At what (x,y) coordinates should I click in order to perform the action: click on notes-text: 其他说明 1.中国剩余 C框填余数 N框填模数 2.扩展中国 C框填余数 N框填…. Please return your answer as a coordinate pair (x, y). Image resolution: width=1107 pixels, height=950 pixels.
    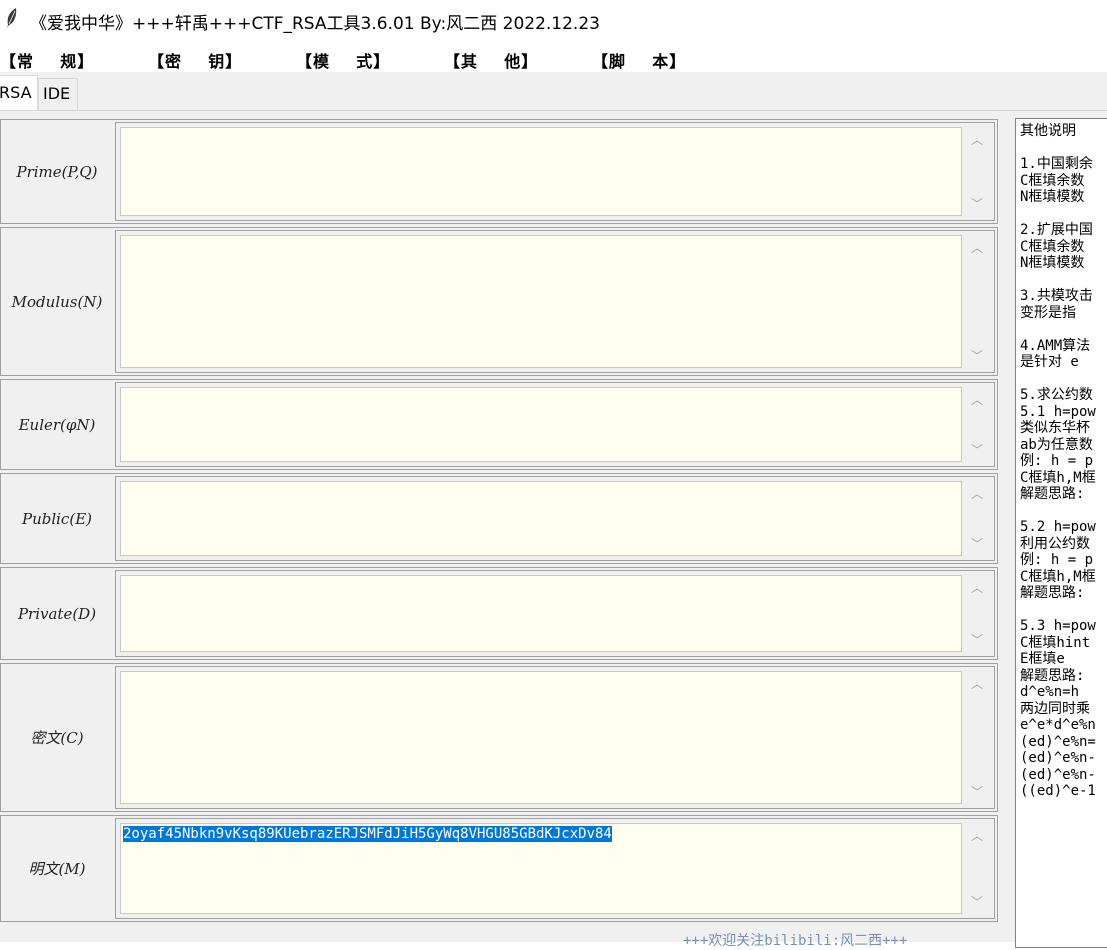
    Looking at the image, I should click on (1058, 461).